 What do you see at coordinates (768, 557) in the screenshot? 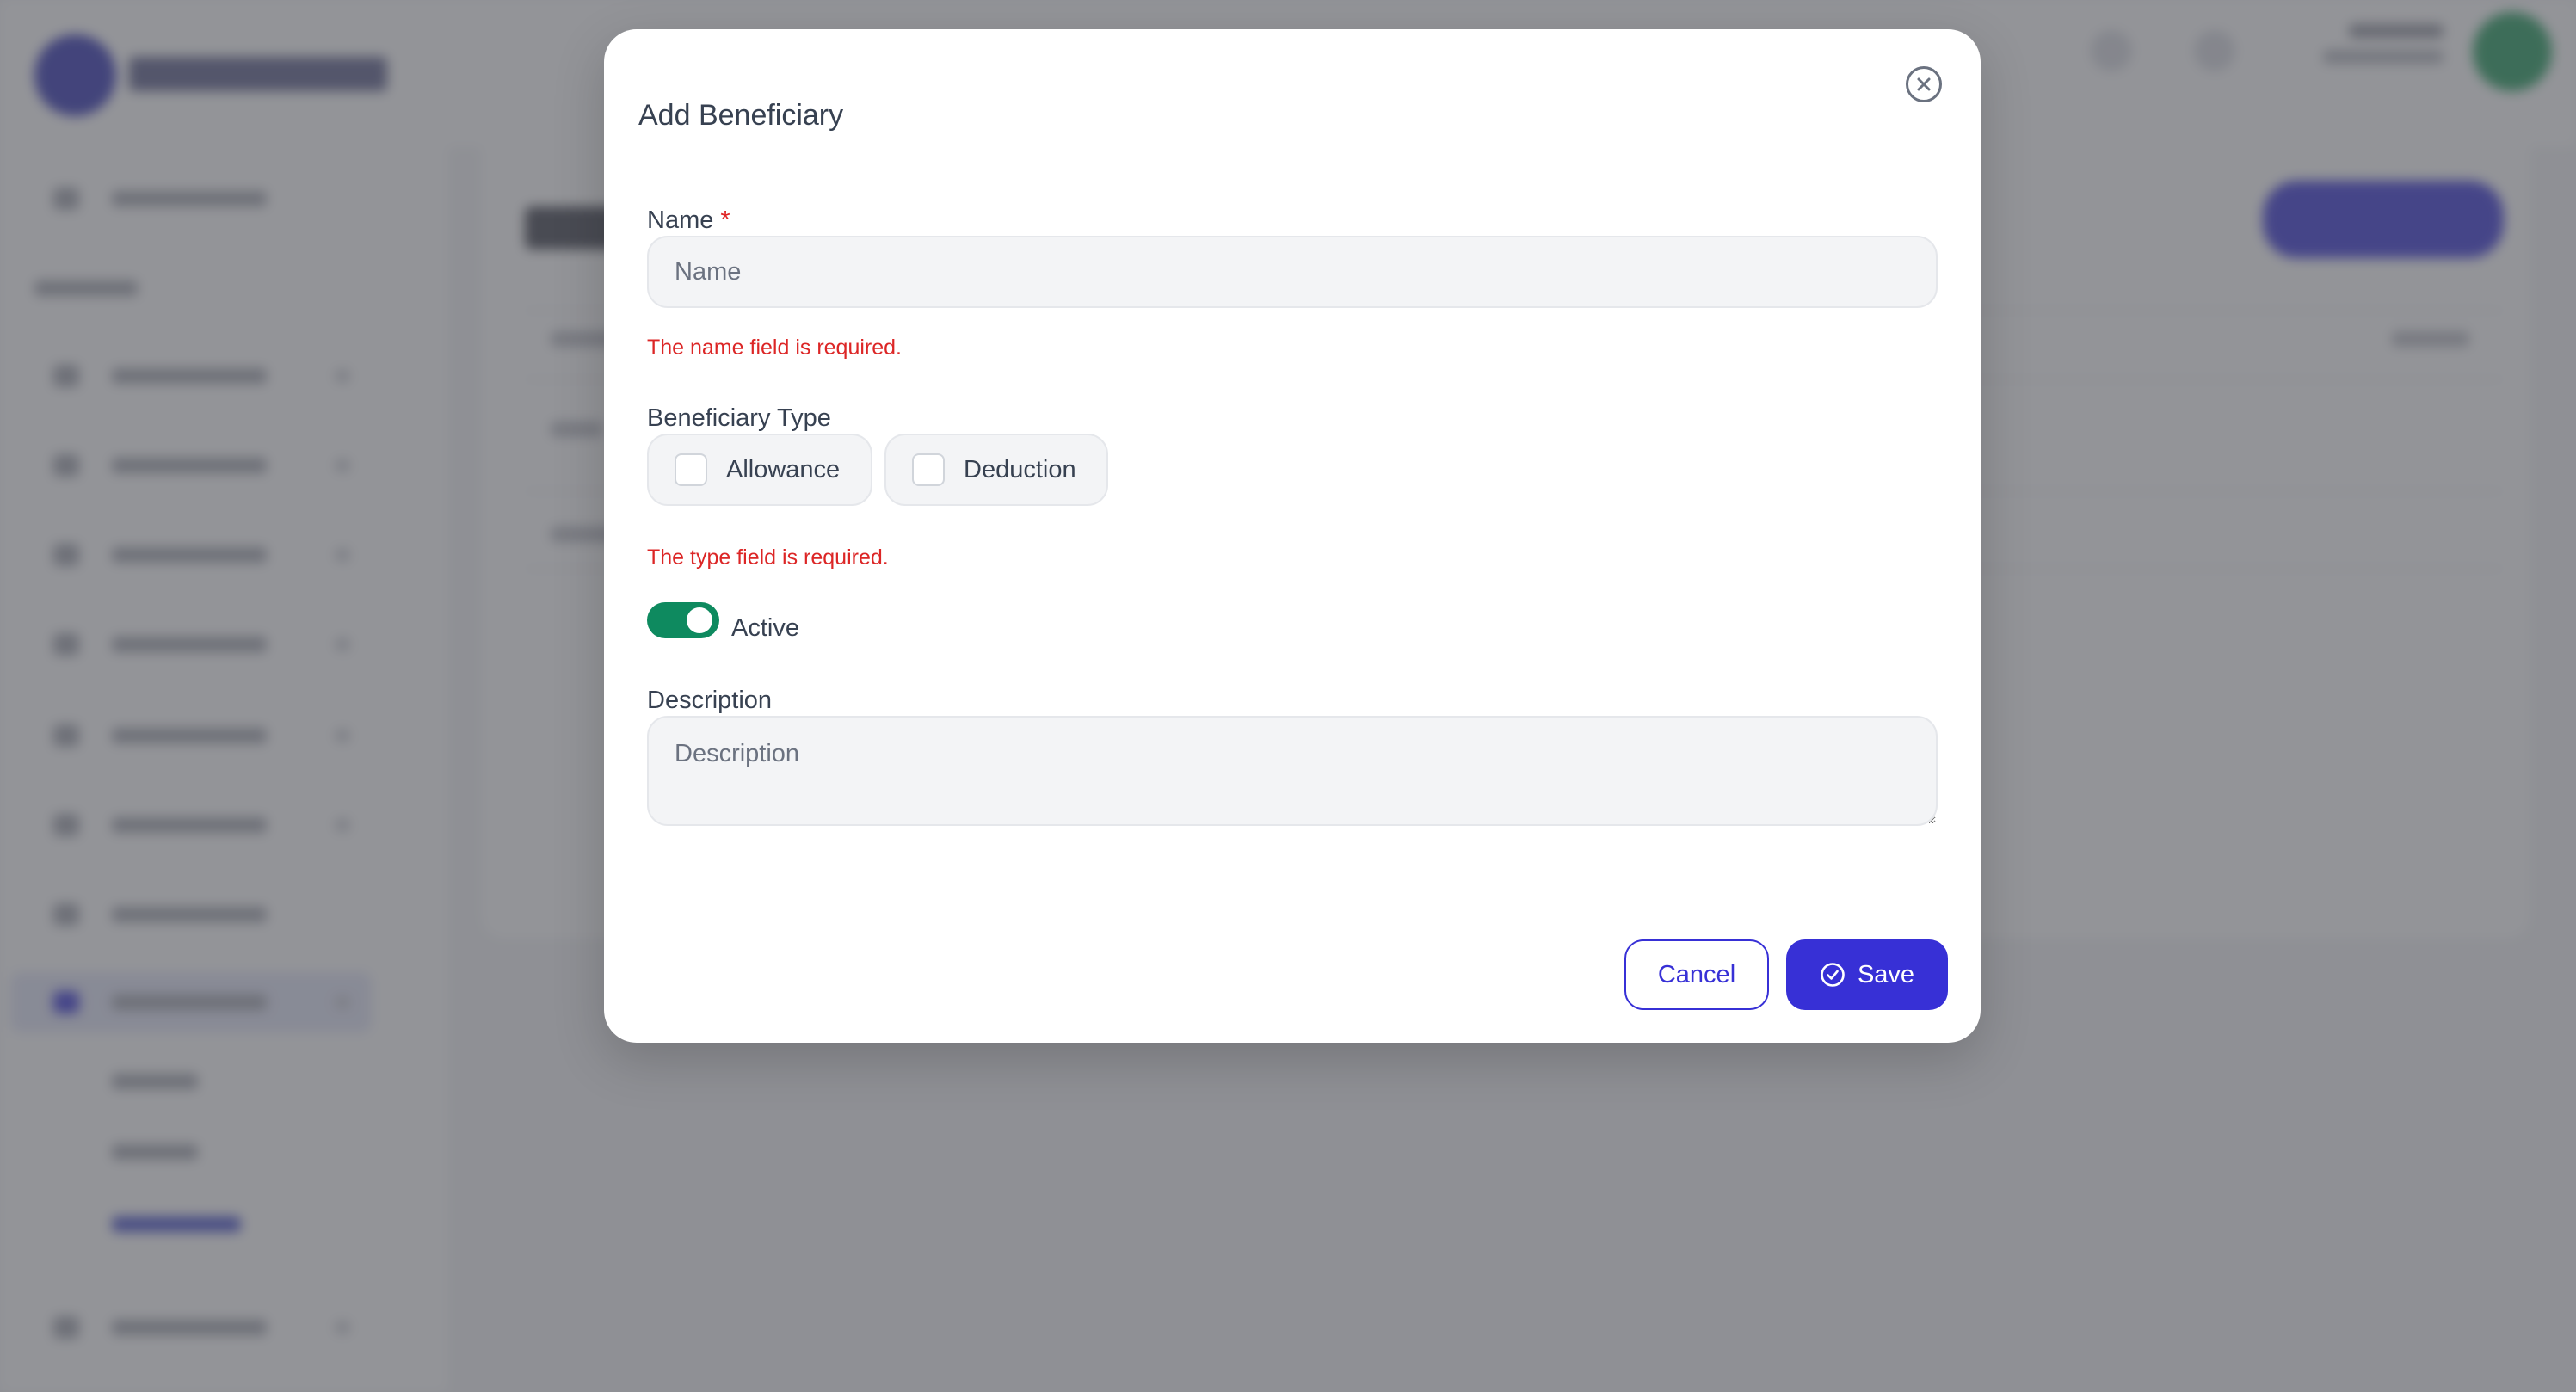
I see `type-error: The type field is required.` at bounding box center [768, 557].